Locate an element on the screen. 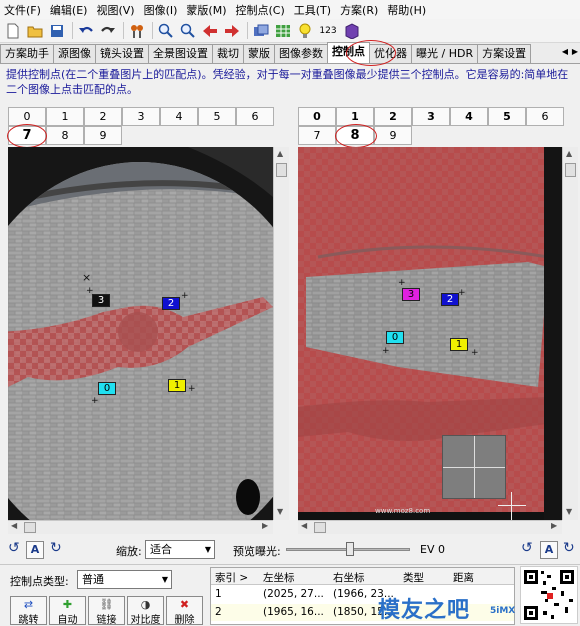 The width and height of the screenshot is (580, 626). tab-mask: 蒙版 is located at coordinates (259, 53).